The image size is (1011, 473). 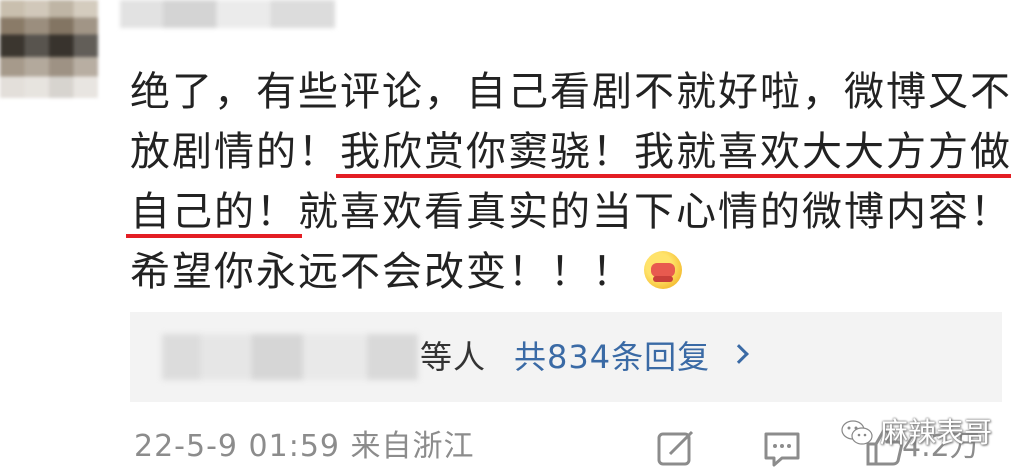 What do you see at coordinates (857, 432) in the screenshot?
I see `wechat-icon` at bounding box center [857, 432].